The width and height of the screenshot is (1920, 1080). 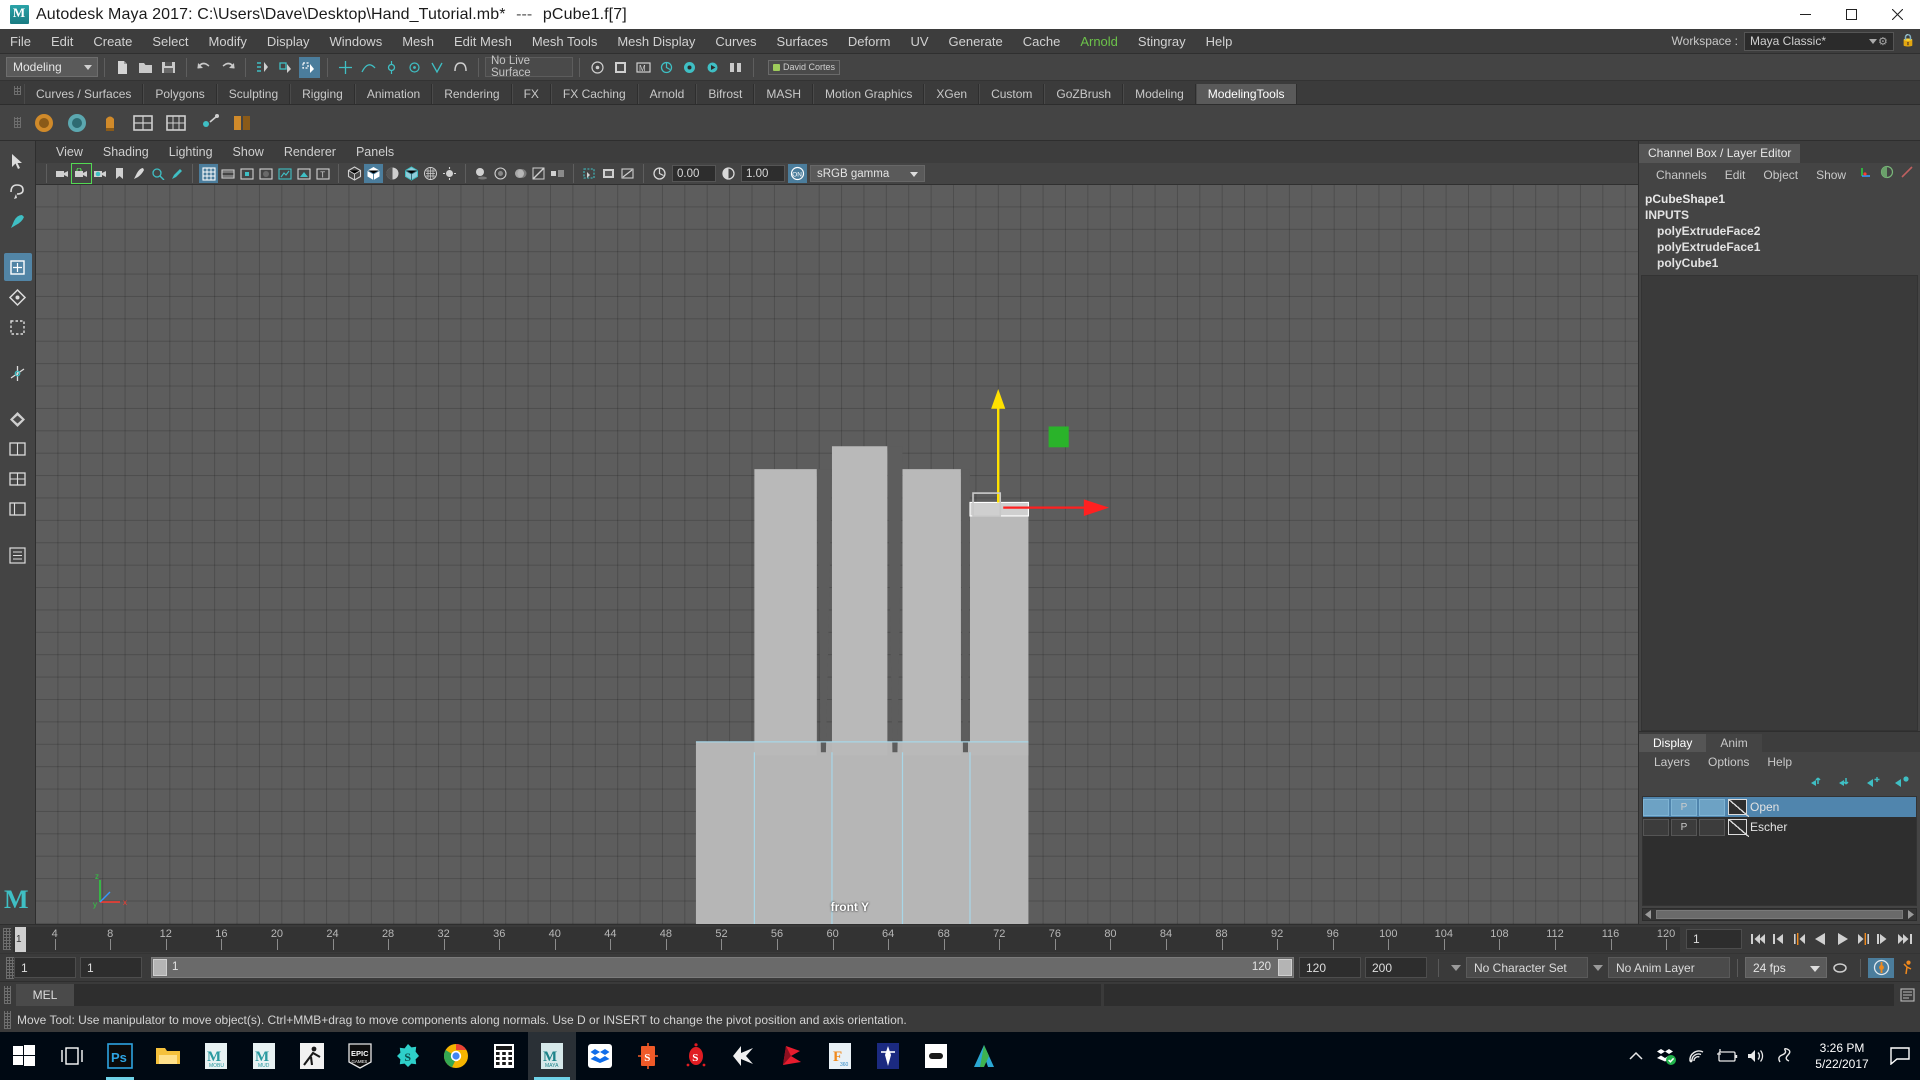 I want to click on select-by-hierarchy-icon, so click(x=263, y=67).